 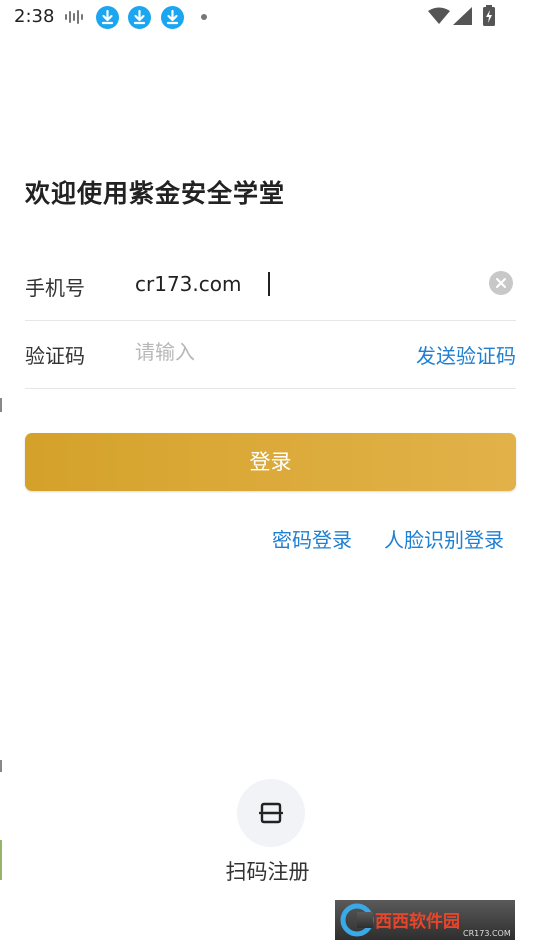 I want to click on code-row: 验证码 发送验证码, so click(x=270, y=353).